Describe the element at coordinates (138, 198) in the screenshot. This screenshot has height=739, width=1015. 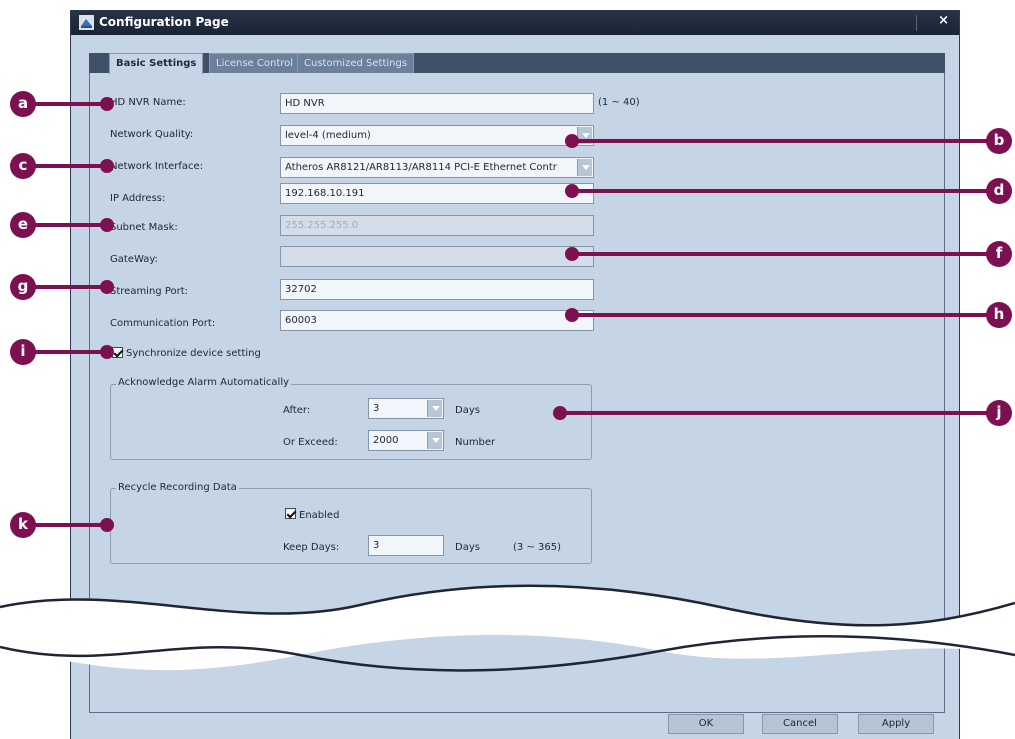
I see `ip-address-label: IP Address:` at that location.